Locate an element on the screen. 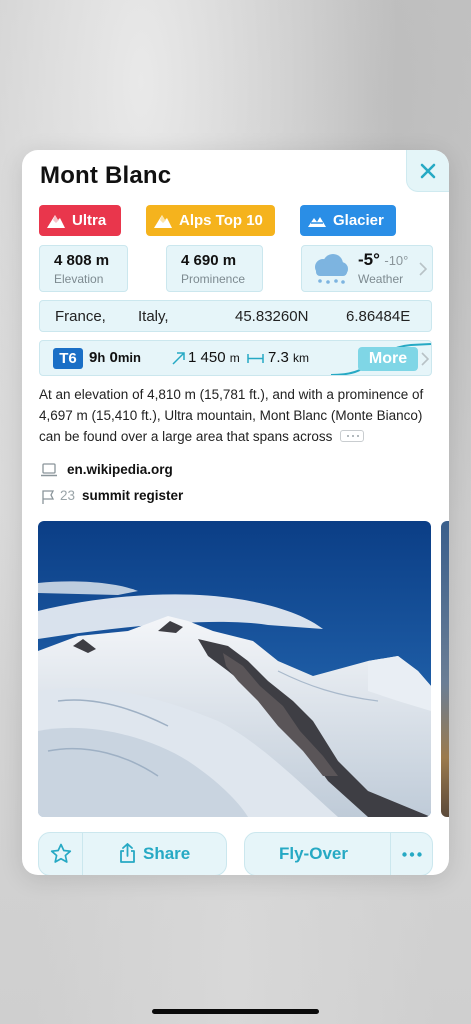 The image size is (471, 1024). weather-button: -5° -10° Weather is located at coordinates (367, 268).